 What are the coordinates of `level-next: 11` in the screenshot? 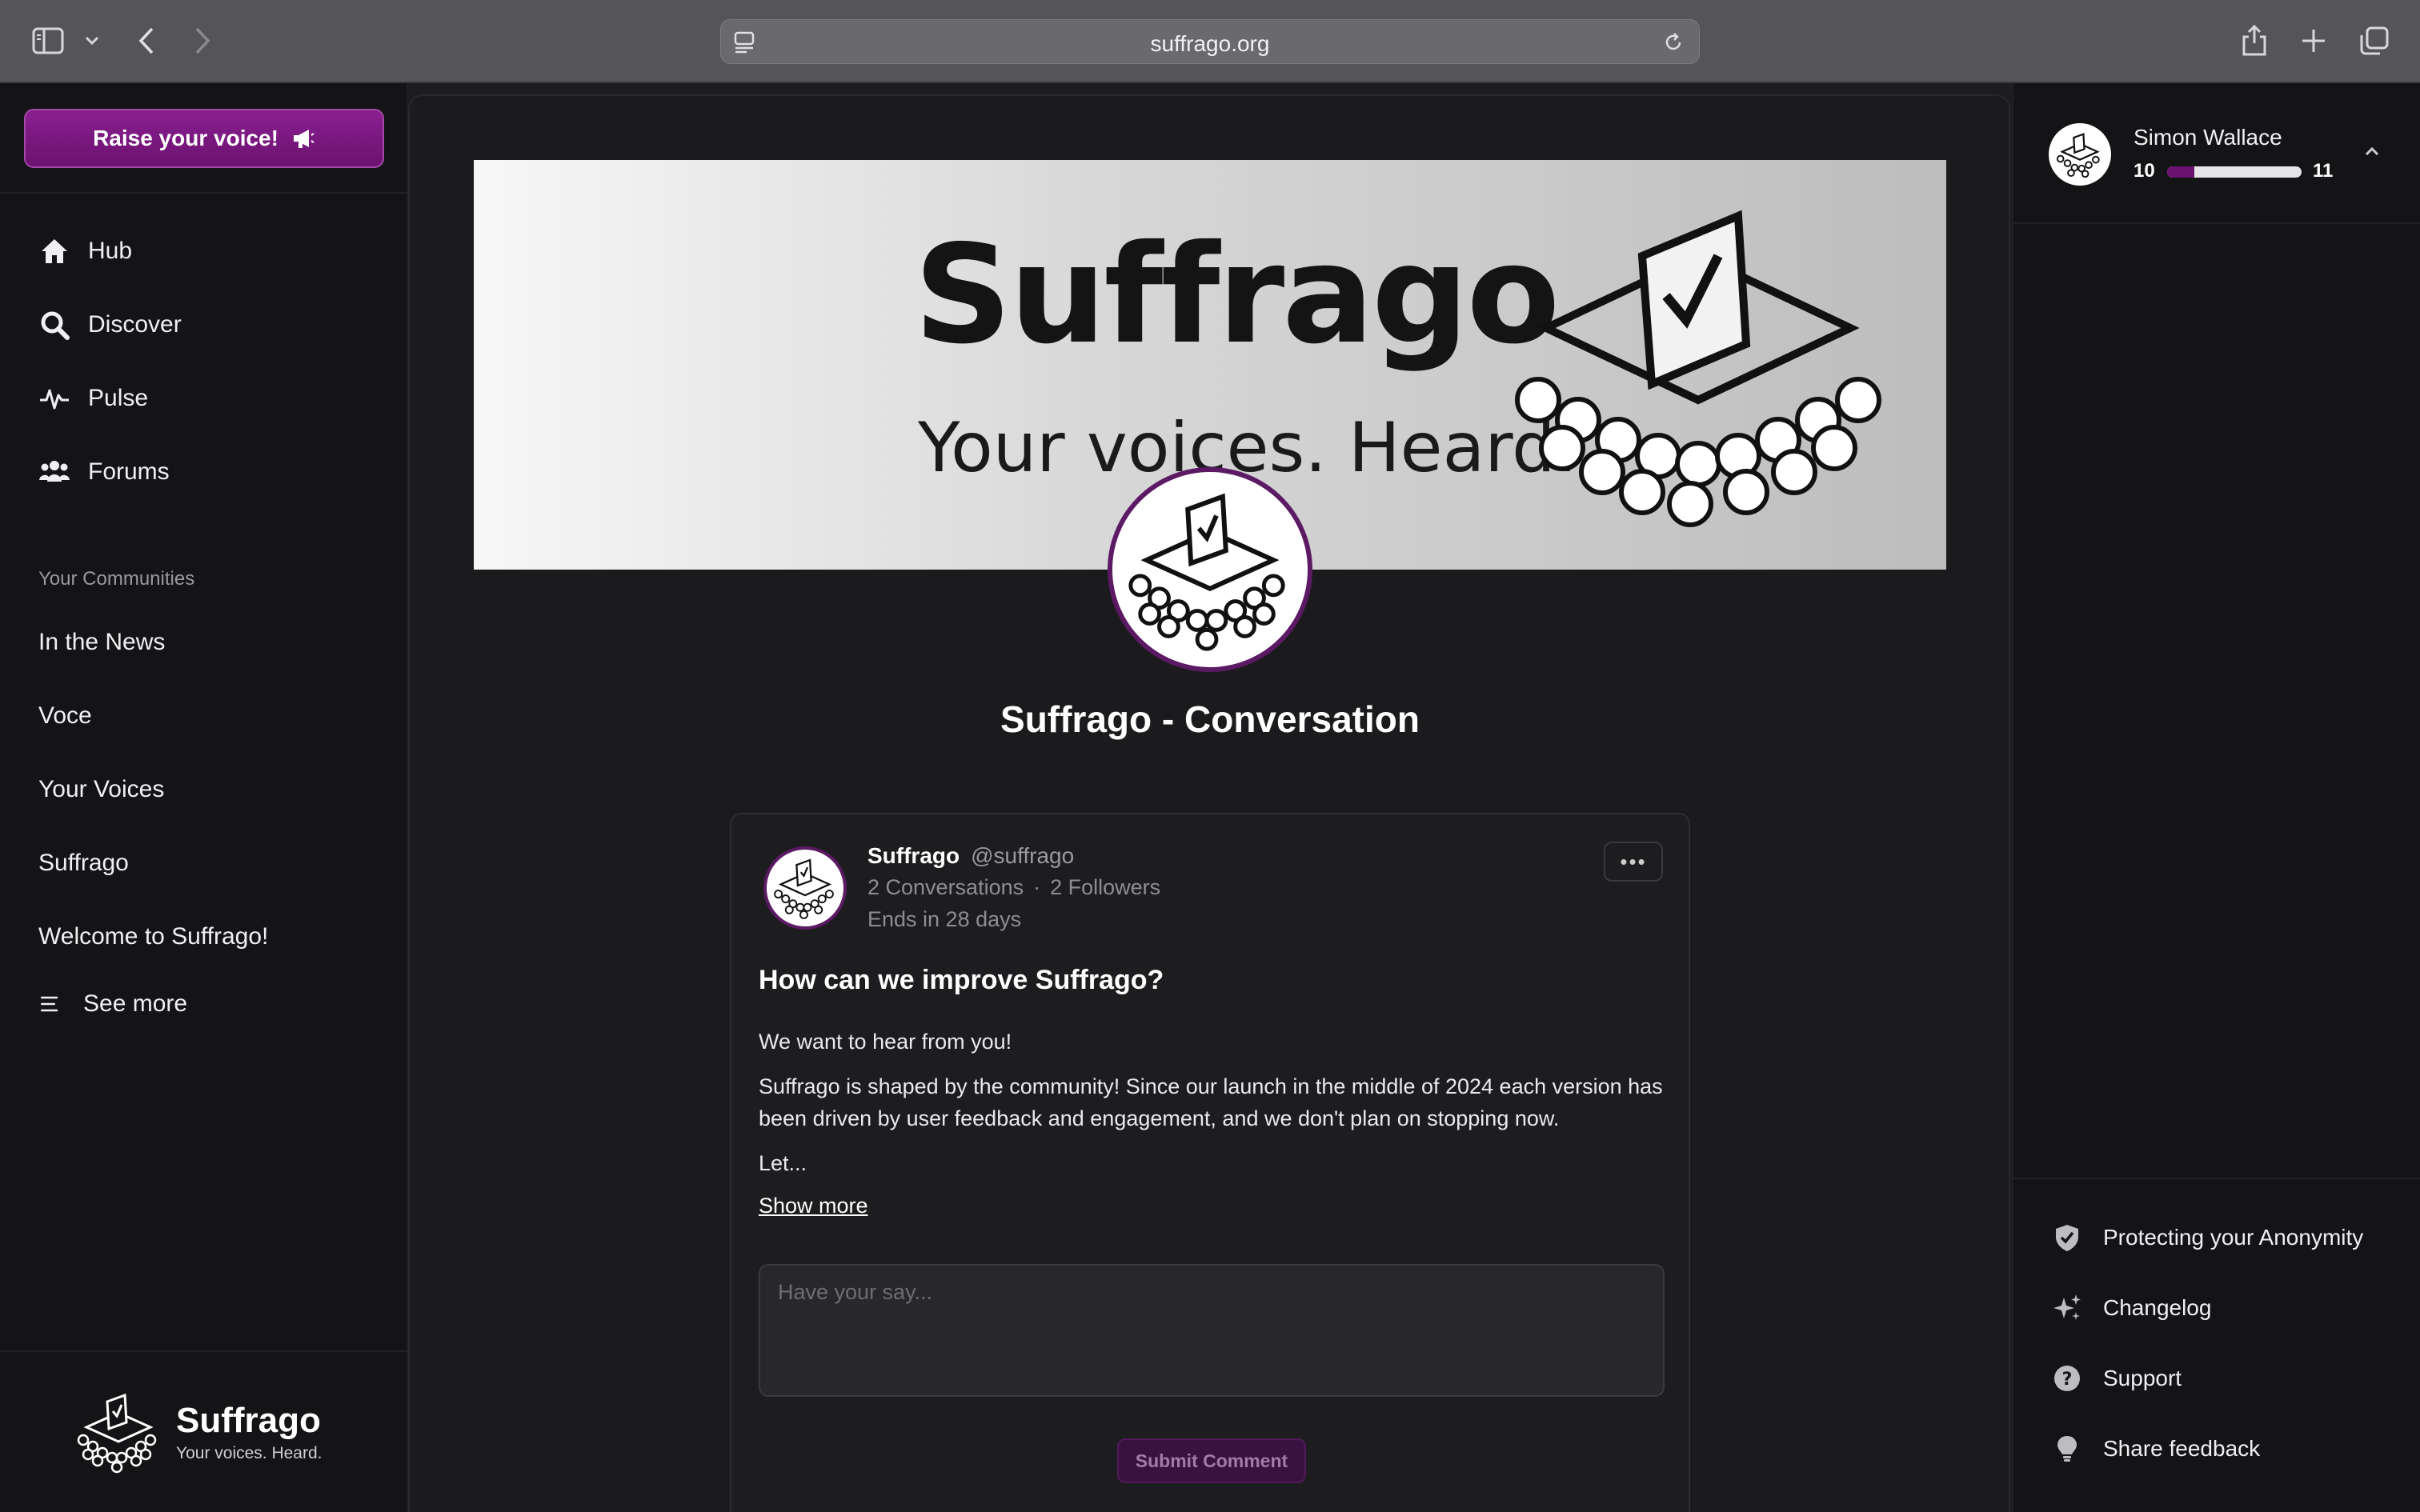 It's located at (2323, 171).